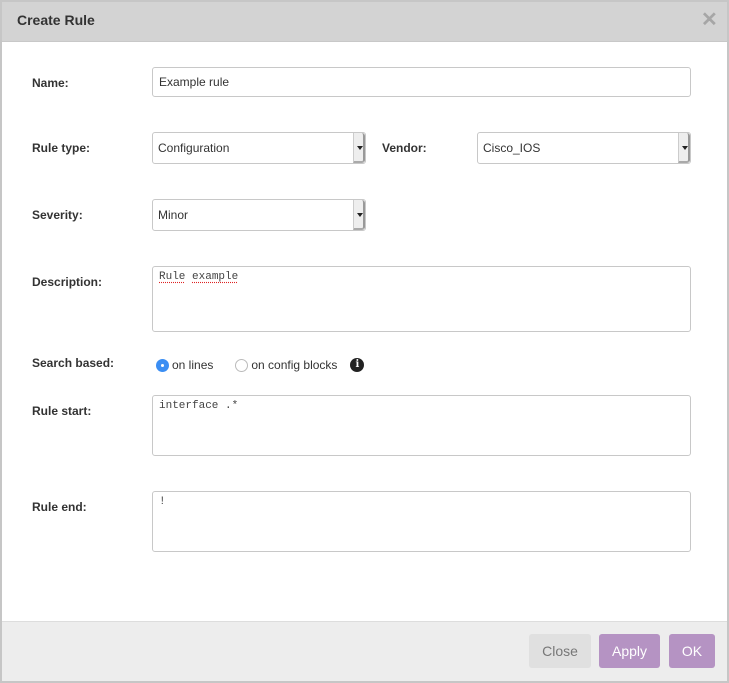 The image size is (729, 683). What do you see at coordinates (192, 365) in the screenshot?
I see `radio-on-lines-label: on lines` at bounding box center [192, 365].